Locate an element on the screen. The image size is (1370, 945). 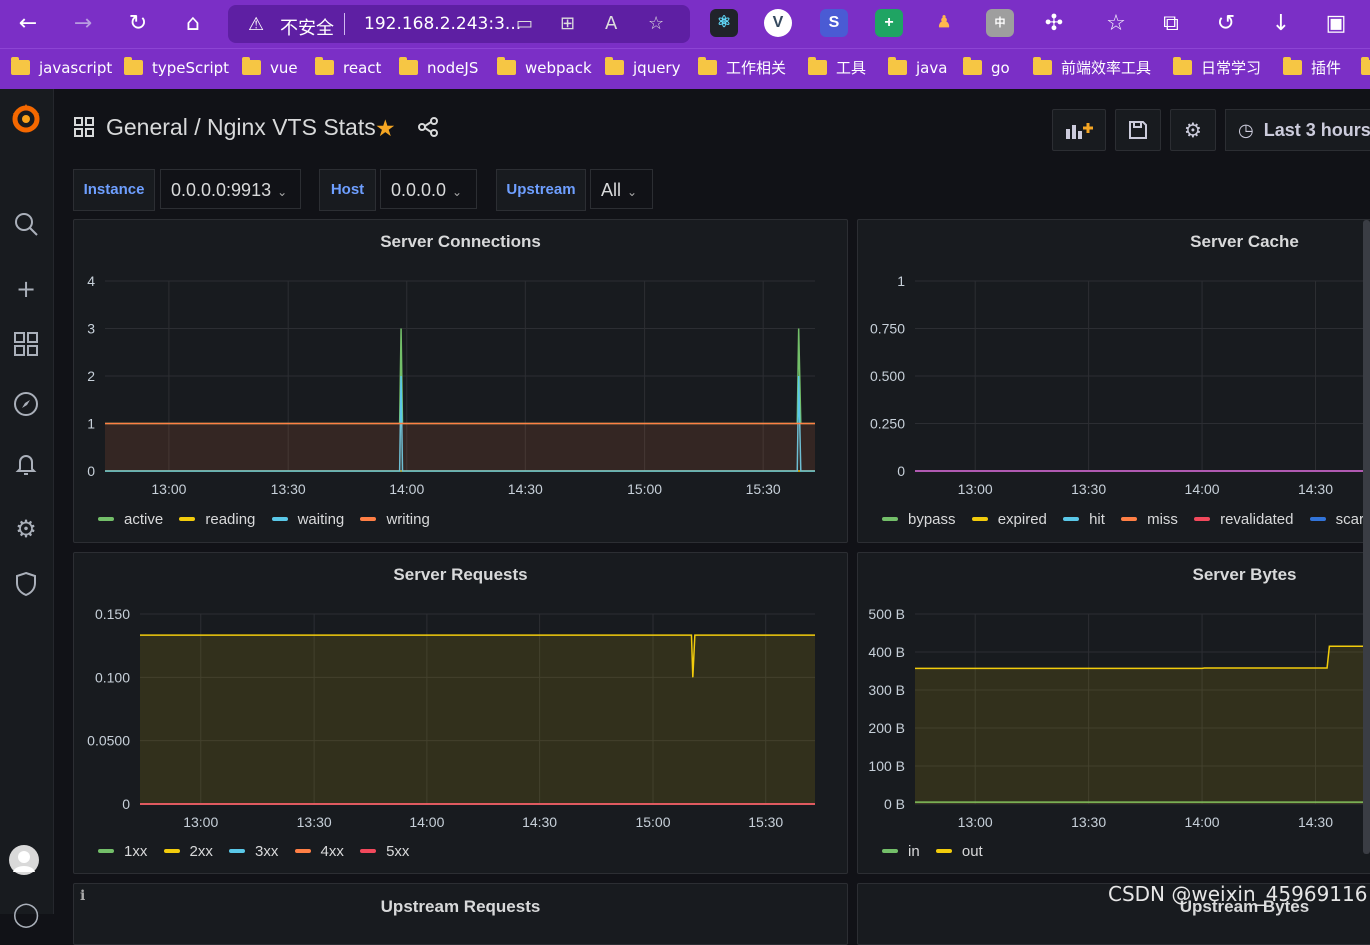
x-tick-label: 15:00 is located at coordinates (644, 489).